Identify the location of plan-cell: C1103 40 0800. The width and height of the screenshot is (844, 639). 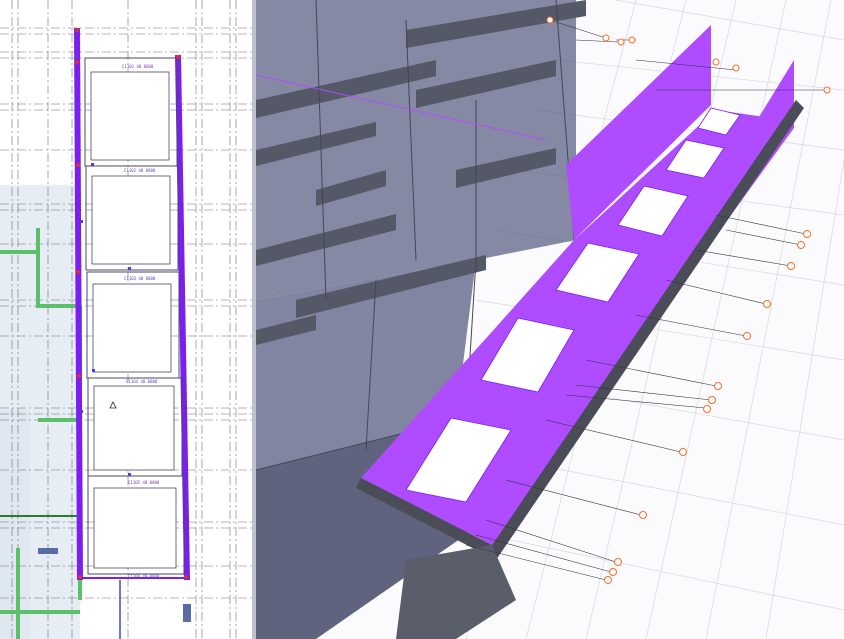
(133, 325).